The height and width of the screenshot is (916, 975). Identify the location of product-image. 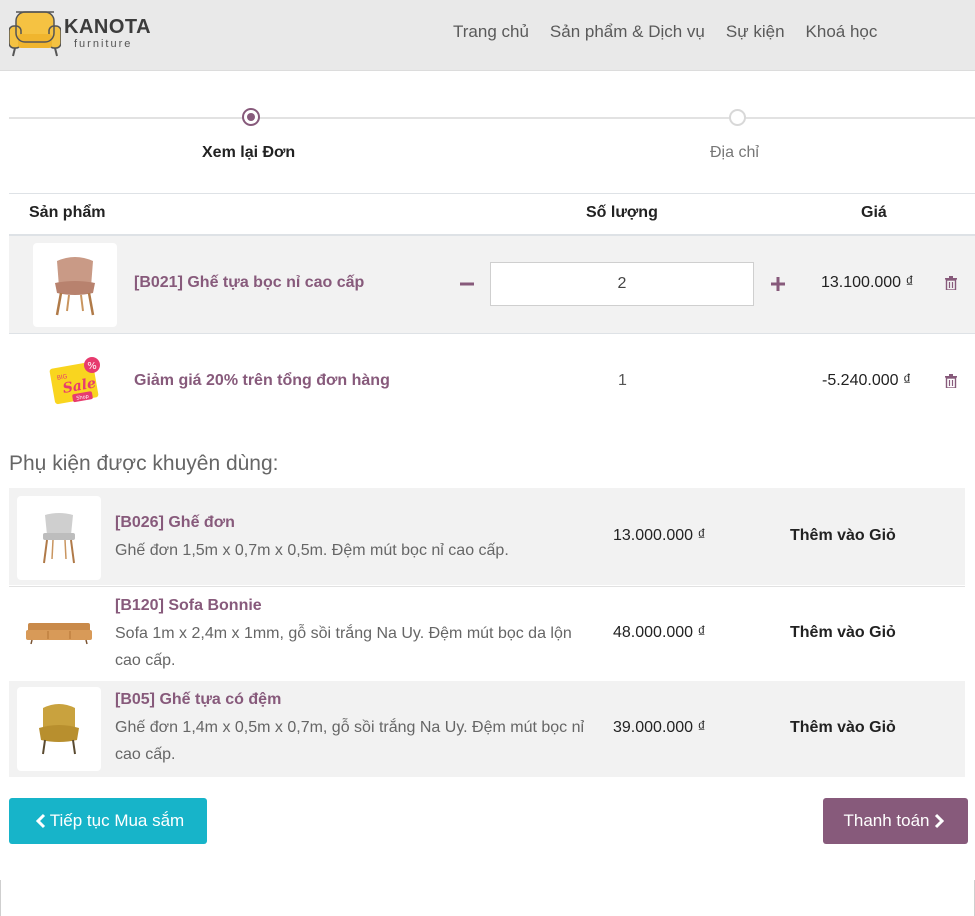
(75, 285).